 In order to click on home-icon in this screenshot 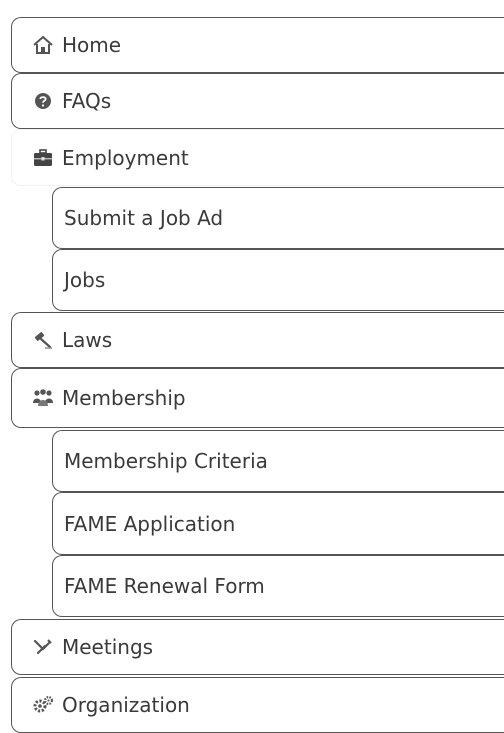, I will do `click(43, 45)`.